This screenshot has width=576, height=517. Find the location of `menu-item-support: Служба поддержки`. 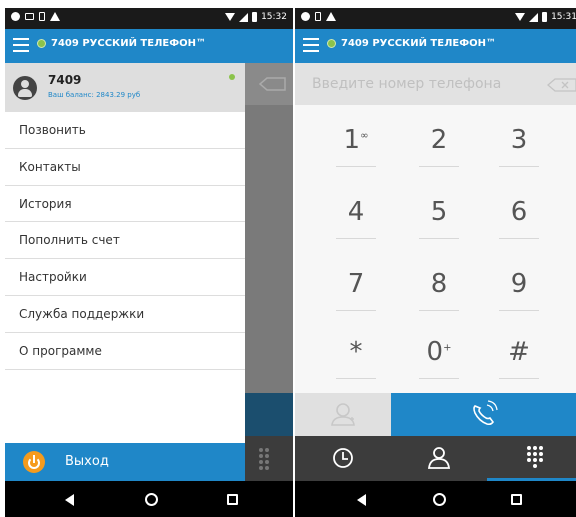

menu-item-support: Служба поддержки is located at coordinates (125, 314).